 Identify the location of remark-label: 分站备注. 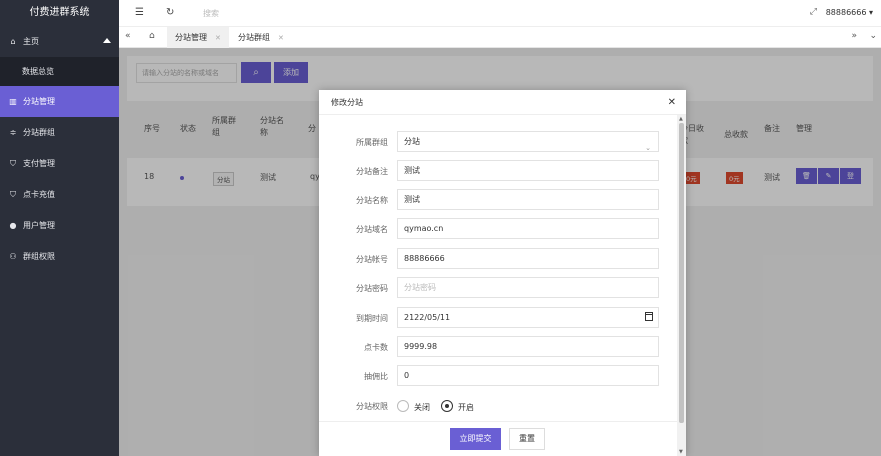
(372, 171).